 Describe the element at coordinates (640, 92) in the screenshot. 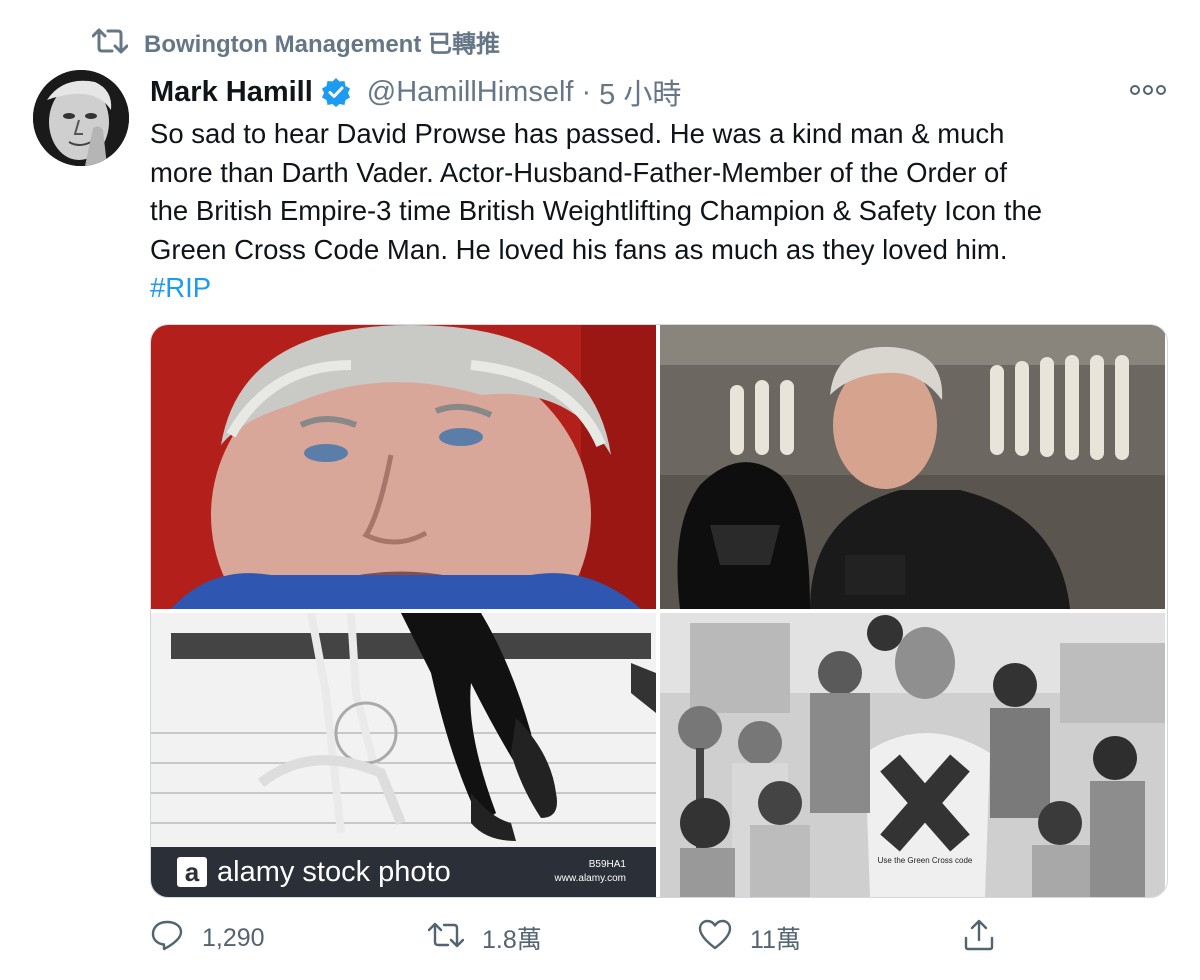

I see `timestamp: 5 小時` at that location.